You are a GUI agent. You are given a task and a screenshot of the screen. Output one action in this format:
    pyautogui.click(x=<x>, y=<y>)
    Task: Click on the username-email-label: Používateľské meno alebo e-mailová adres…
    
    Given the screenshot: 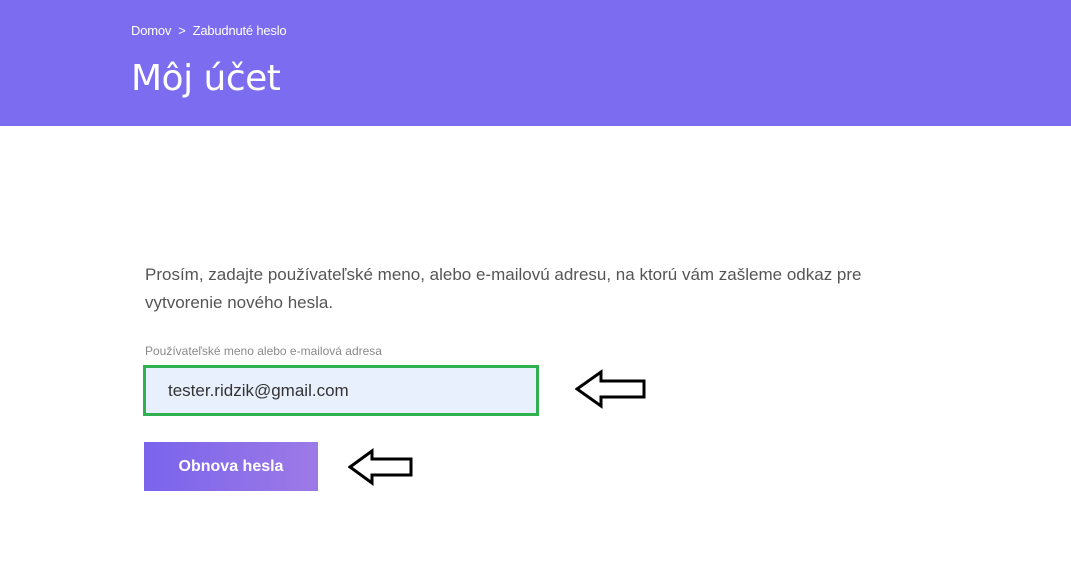 What is the action you would take?
    pyautogui.click(x=263, y=351)
    